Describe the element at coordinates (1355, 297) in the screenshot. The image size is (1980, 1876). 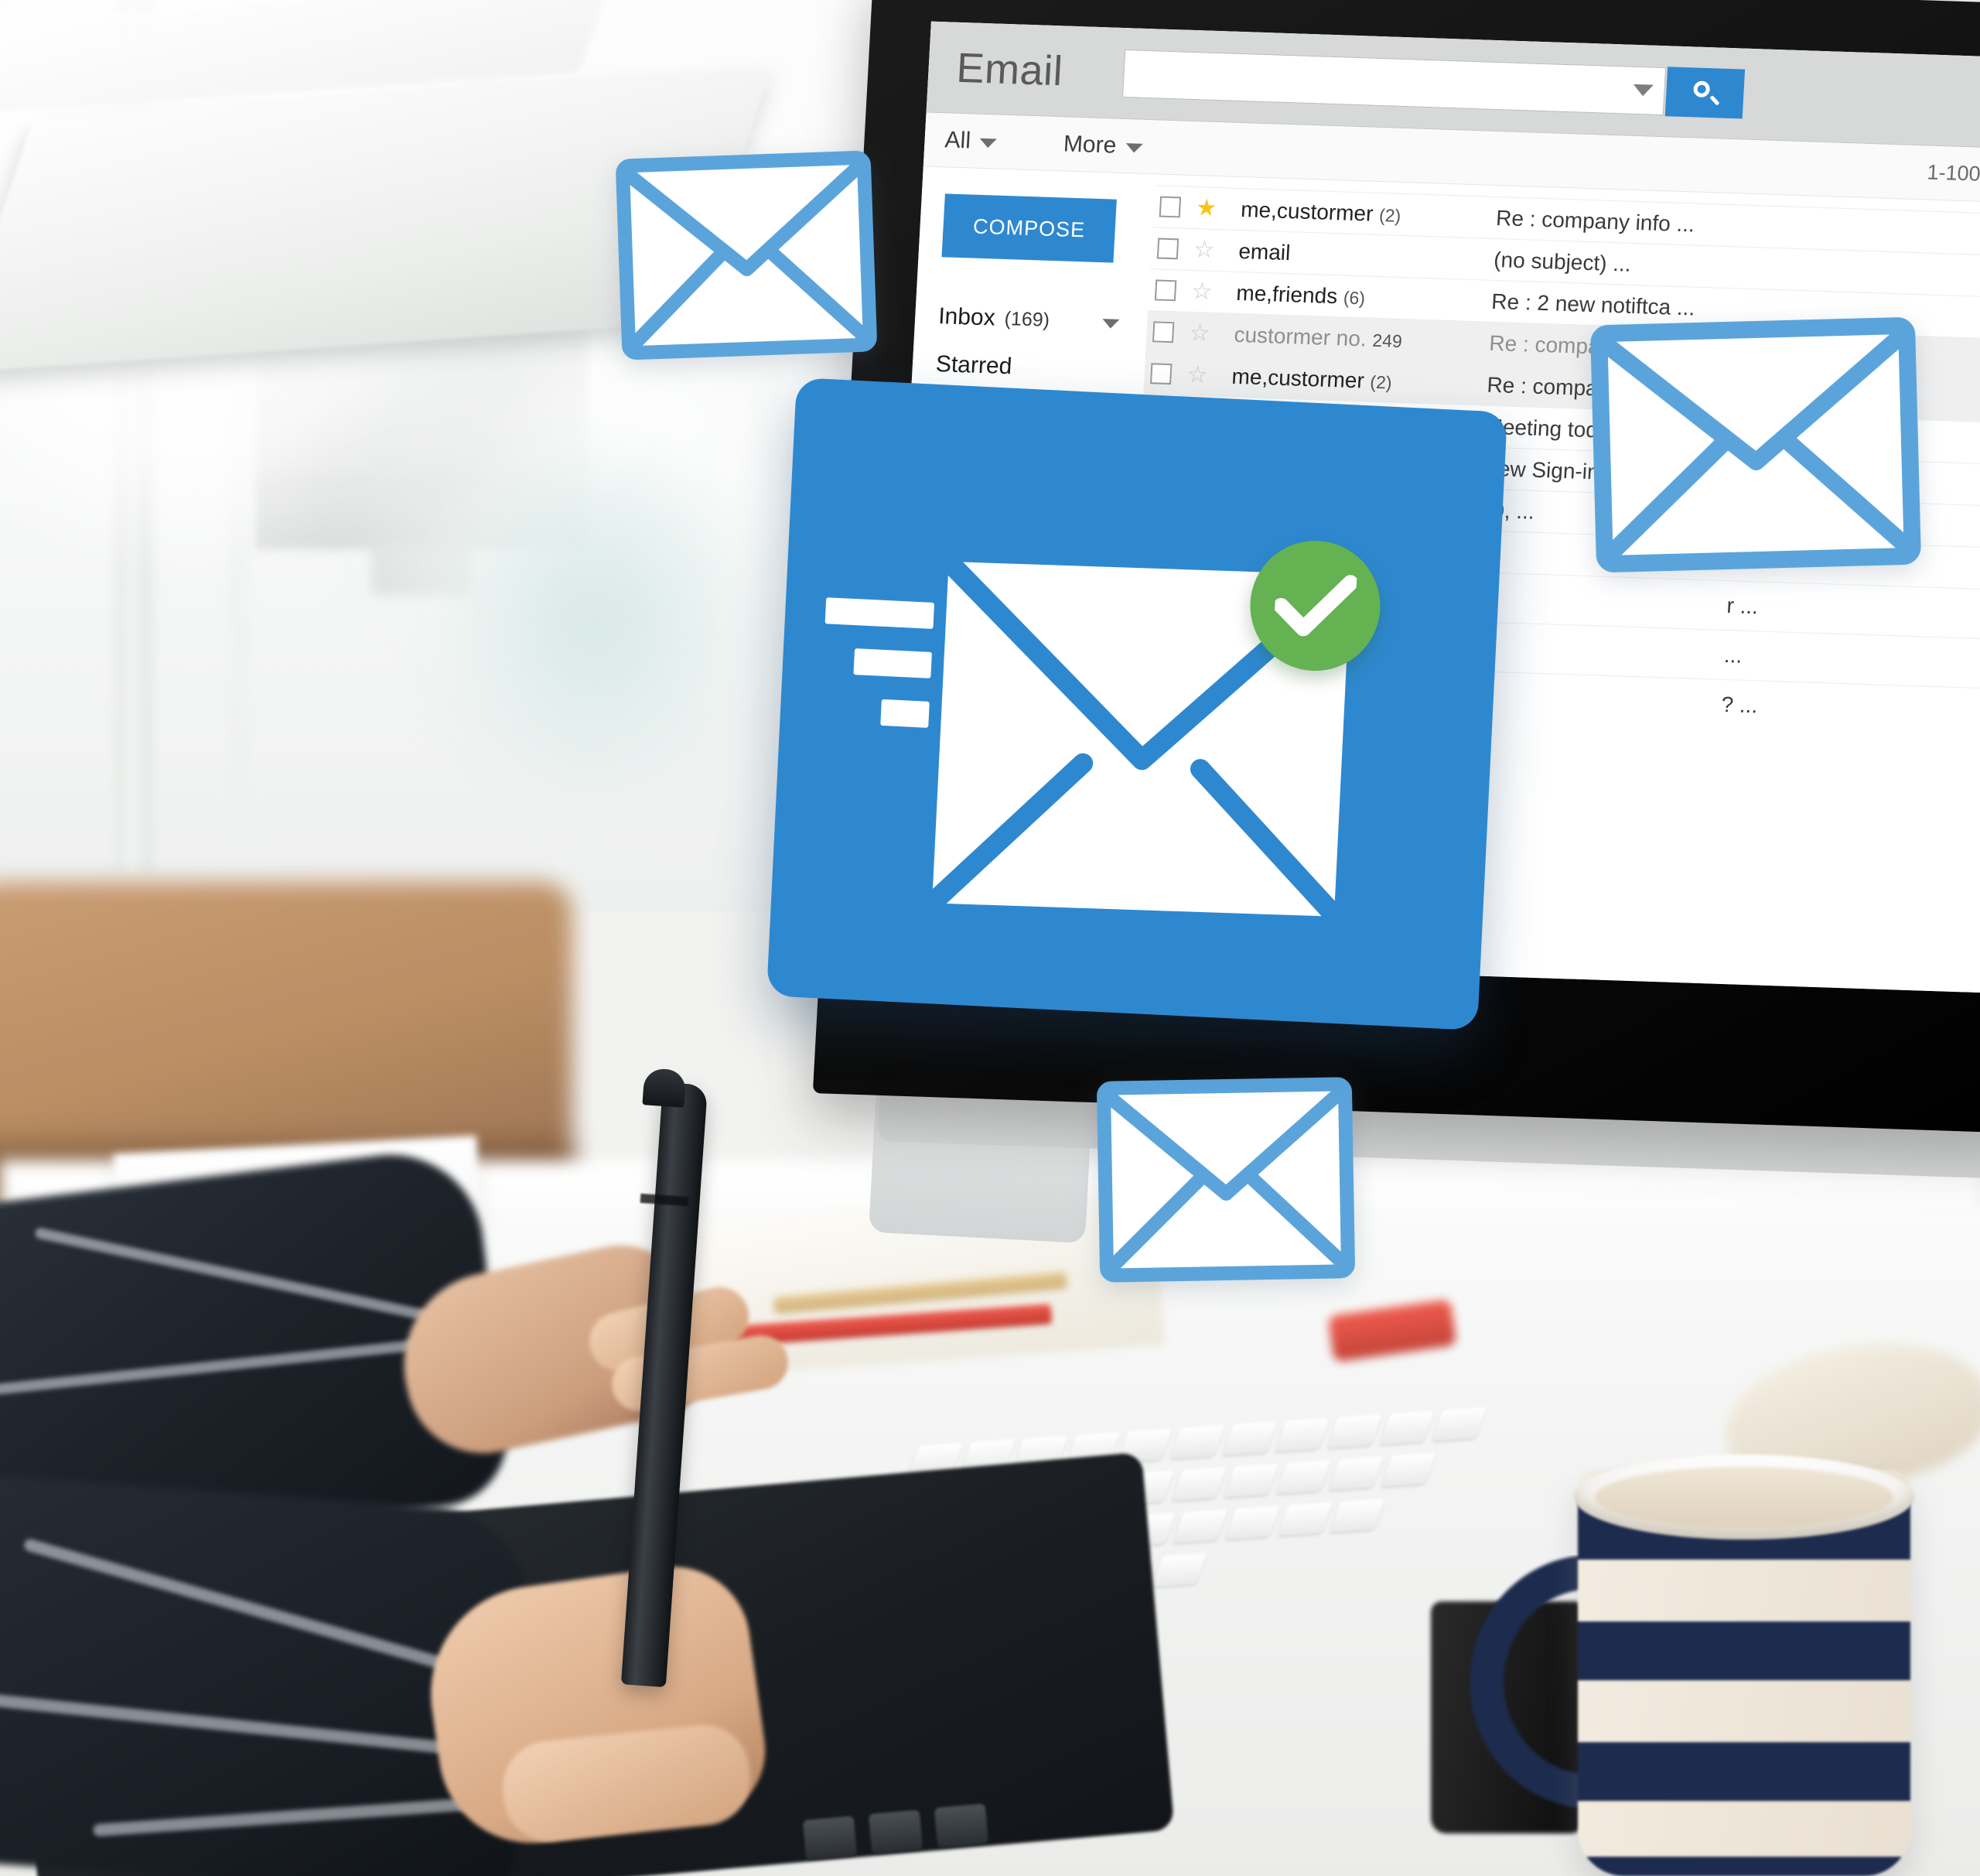
I see `email-sender-count: (6)` at that location.